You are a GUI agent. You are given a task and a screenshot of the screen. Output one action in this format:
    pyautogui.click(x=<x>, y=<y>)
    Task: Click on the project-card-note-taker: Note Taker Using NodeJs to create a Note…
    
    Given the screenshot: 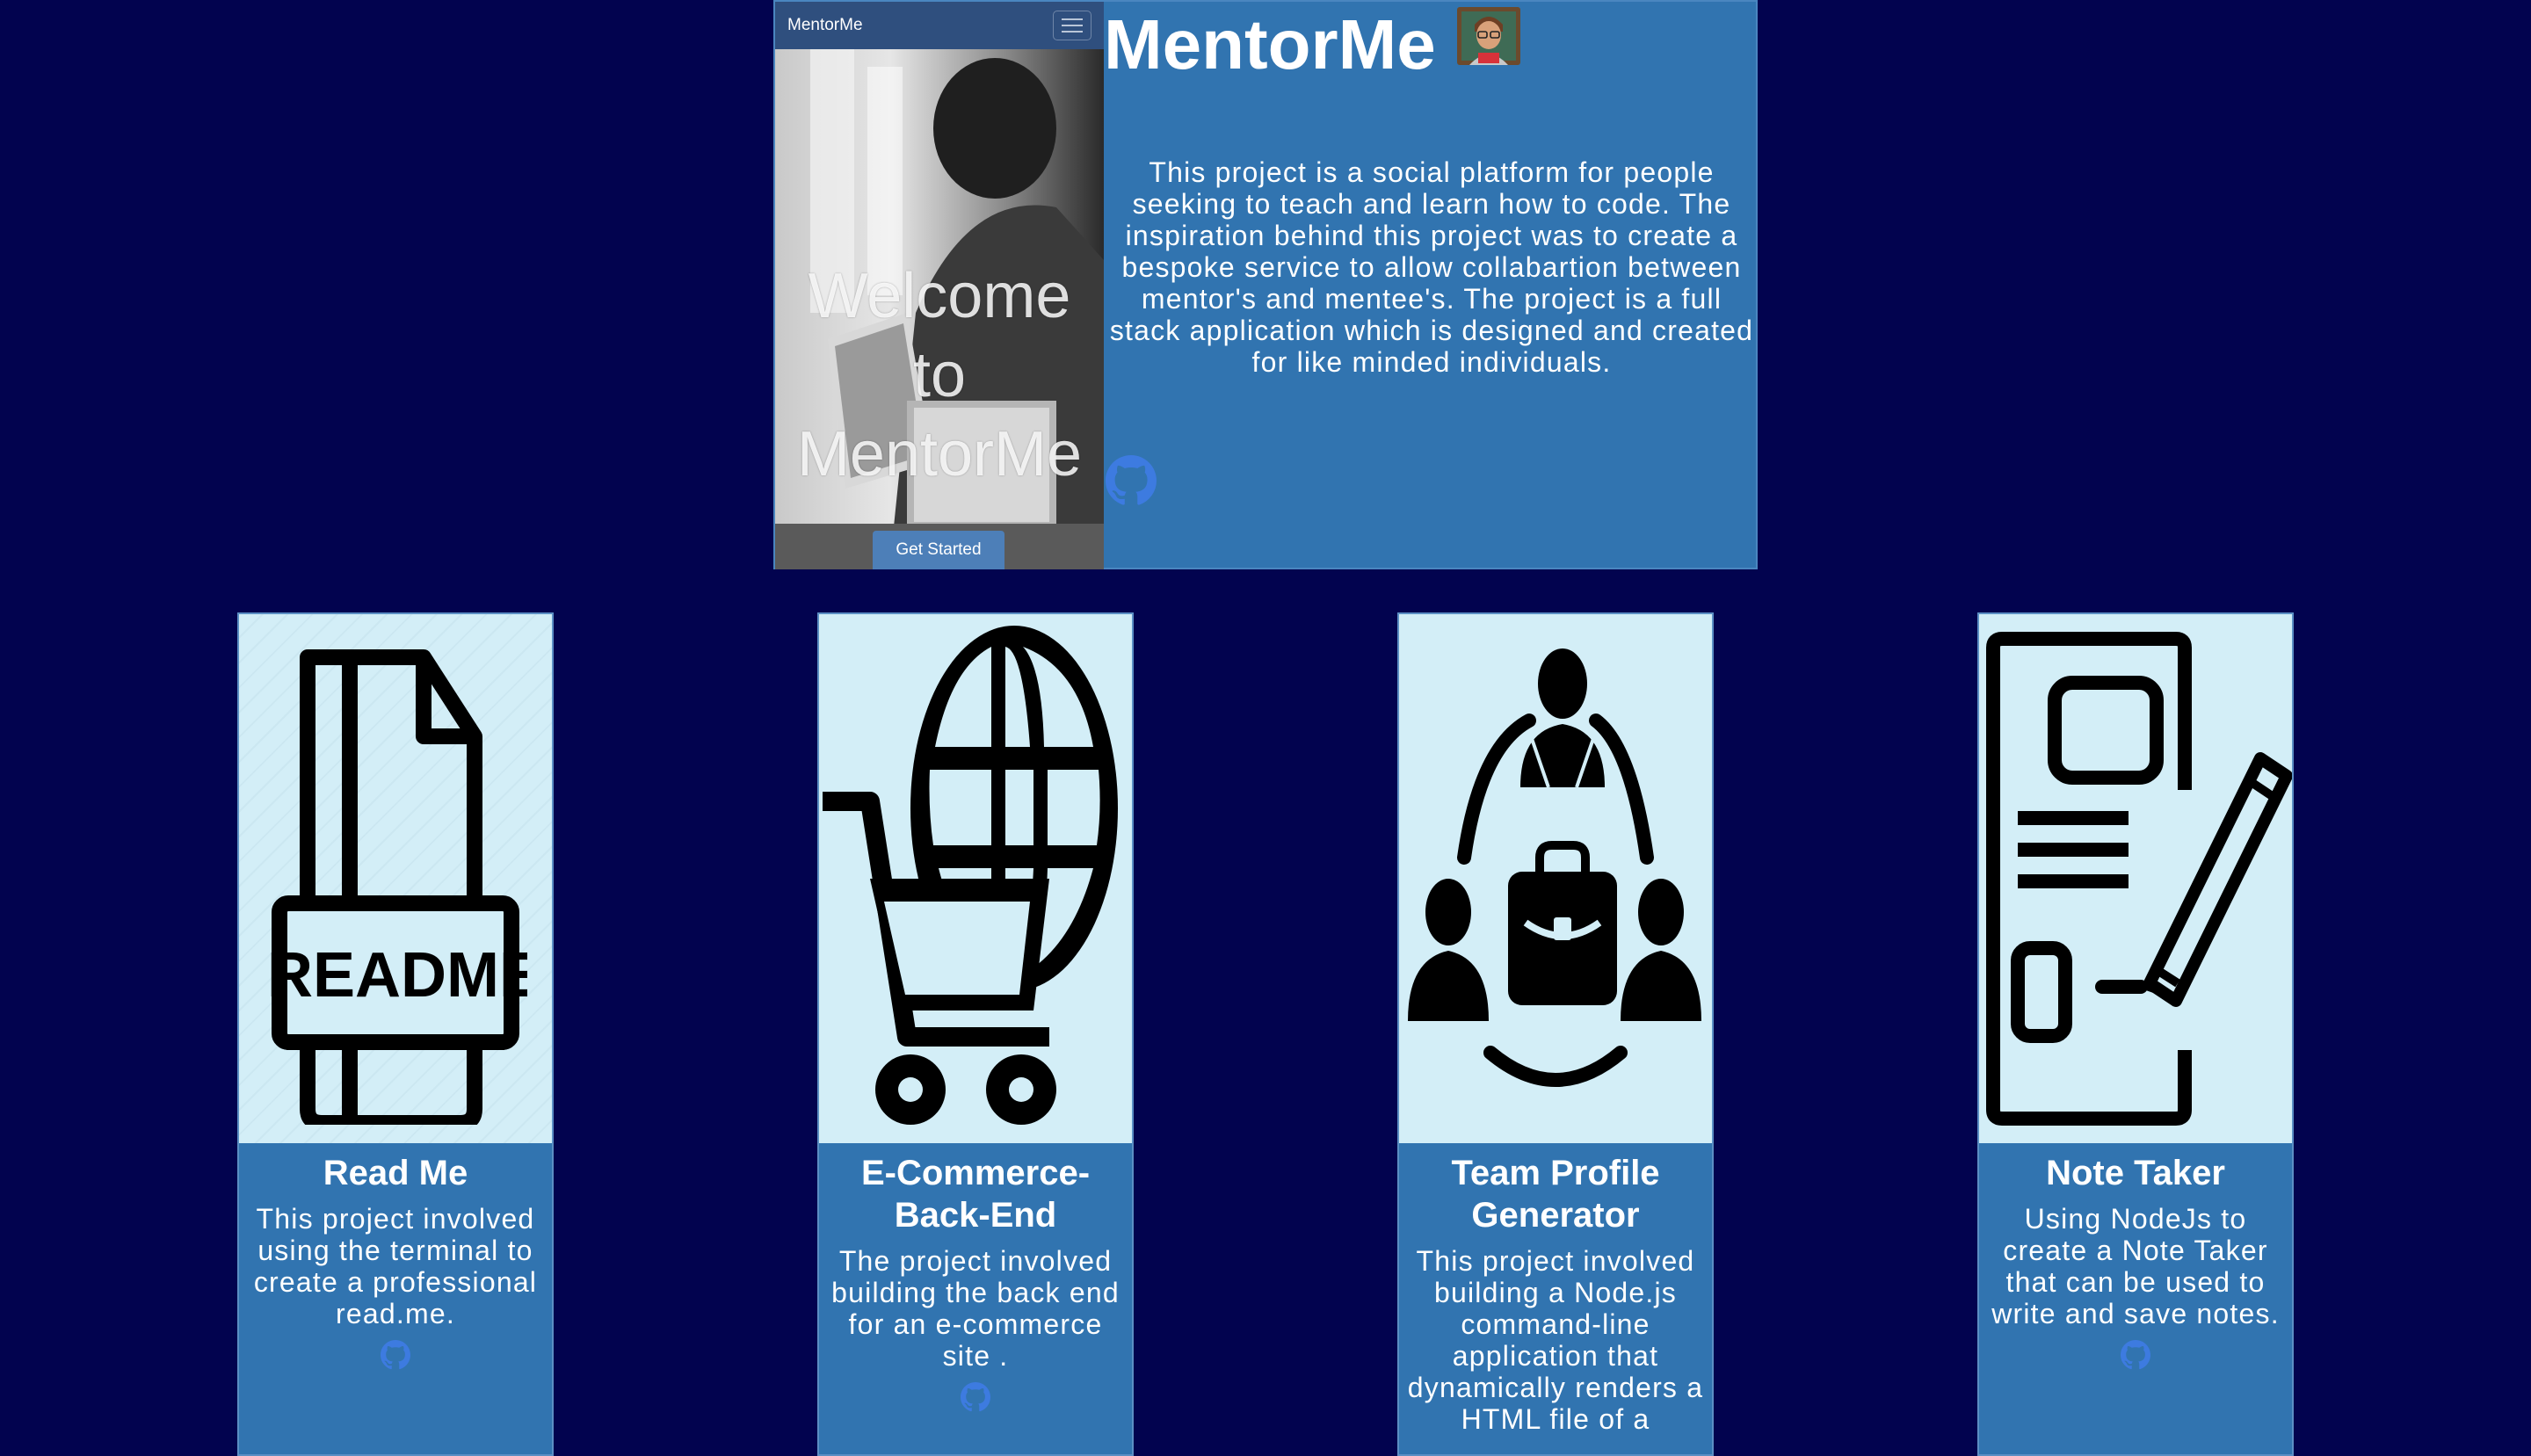 What is the action you would take?
    pyautogui.click(x=2135, y=1034)
    